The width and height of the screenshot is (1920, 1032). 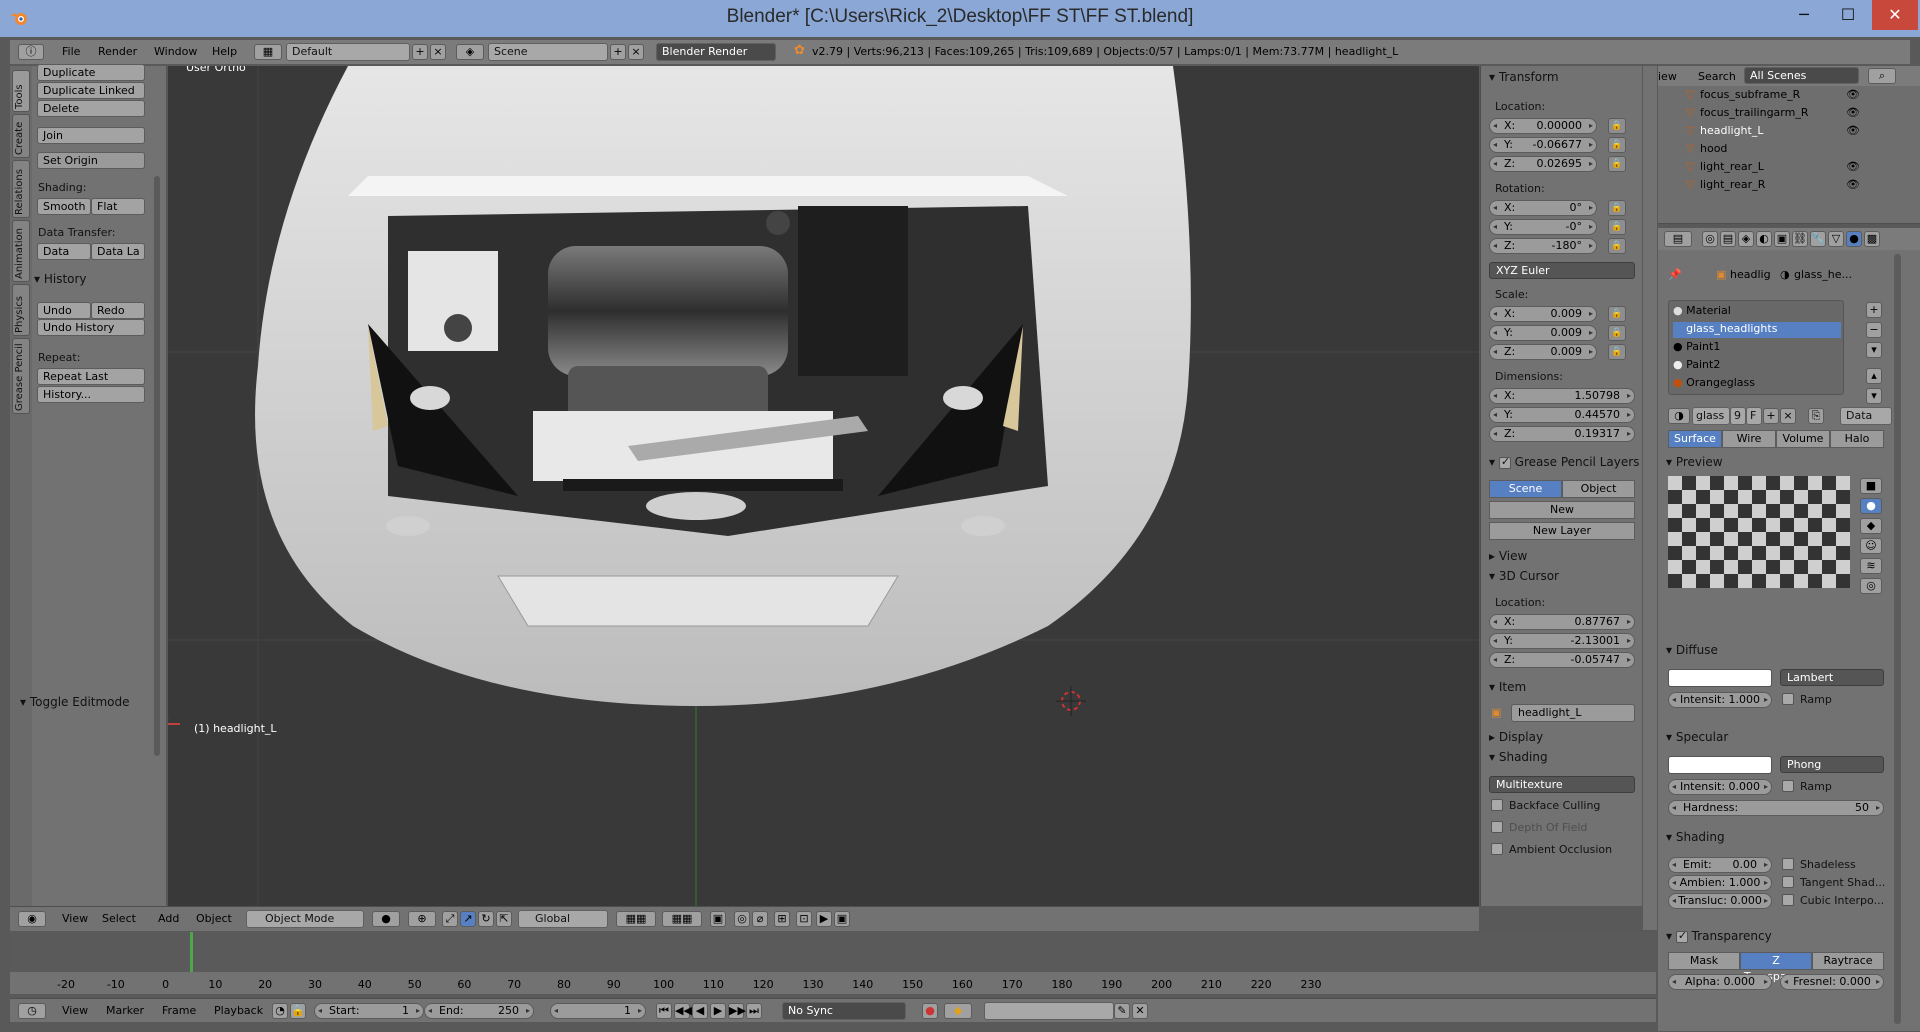 What do you see at coordinates (119, 918) in the screenshot?
I see `menu-select: Select` at bounding box center [119, 918].